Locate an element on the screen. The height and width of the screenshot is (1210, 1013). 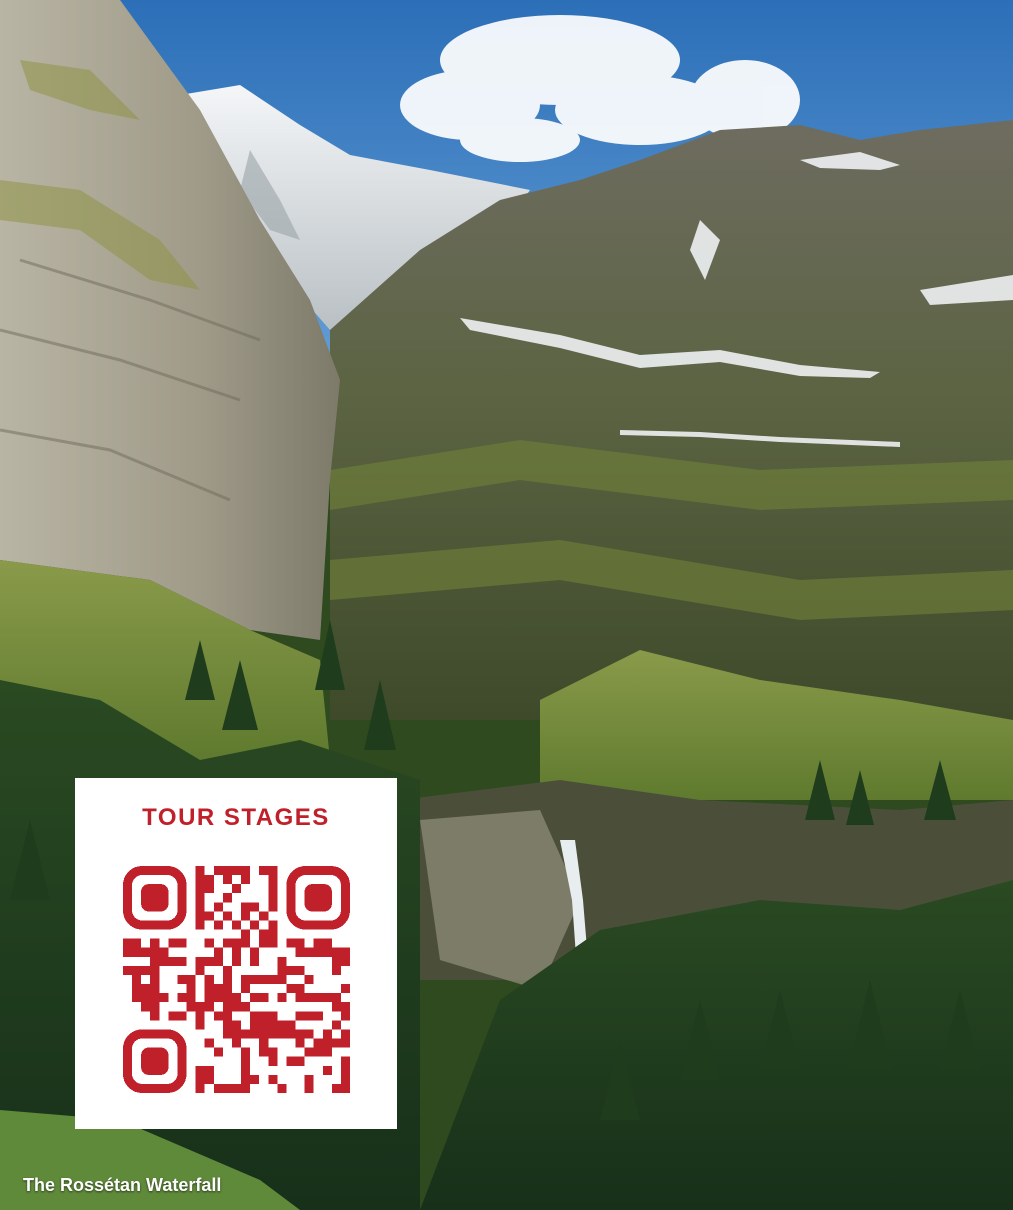
qr-card: TOUR STAGES is located at coordinates (236, 953).